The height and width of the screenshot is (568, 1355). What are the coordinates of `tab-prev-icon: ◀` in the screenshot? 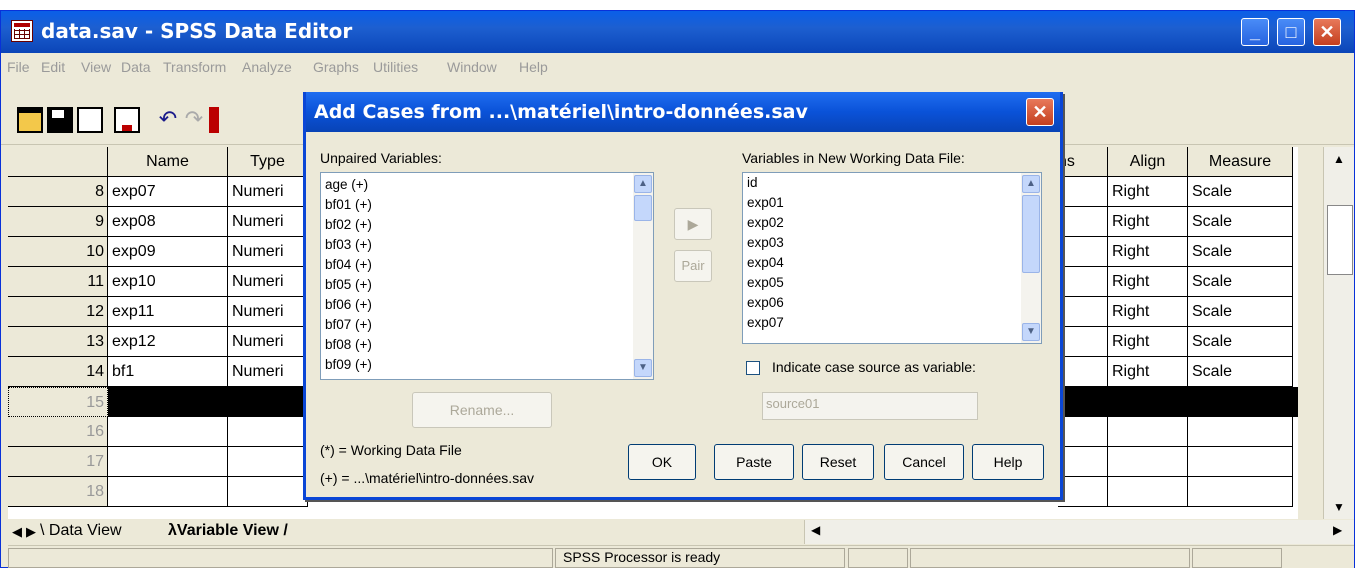 It's located at (17, 532).